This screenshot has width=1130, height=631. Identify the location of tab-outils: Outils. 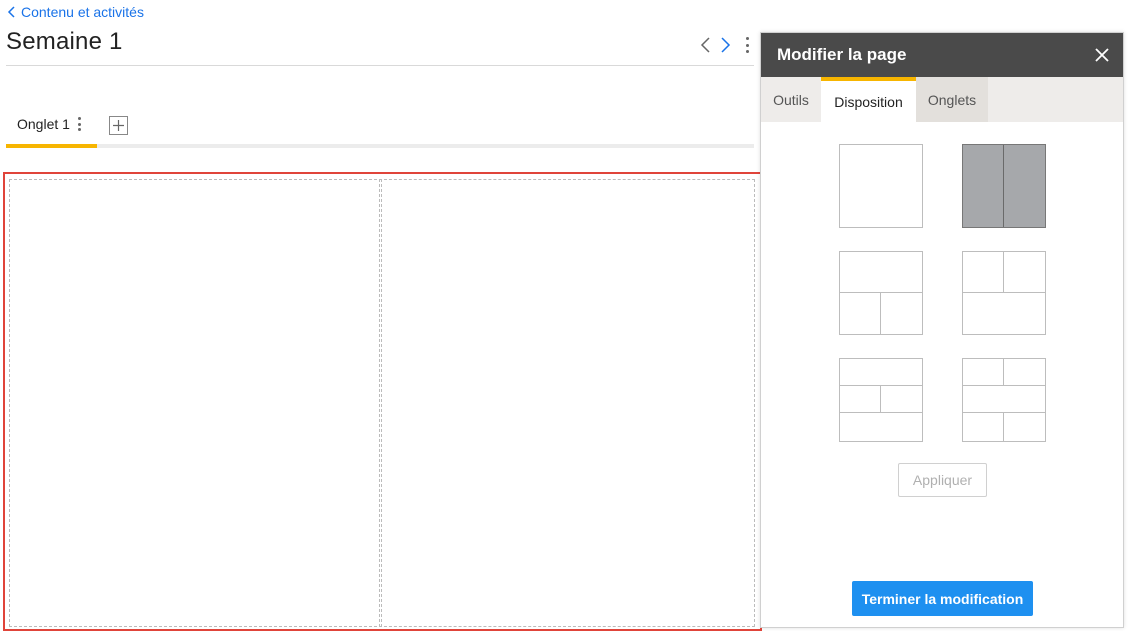
(791, 99).